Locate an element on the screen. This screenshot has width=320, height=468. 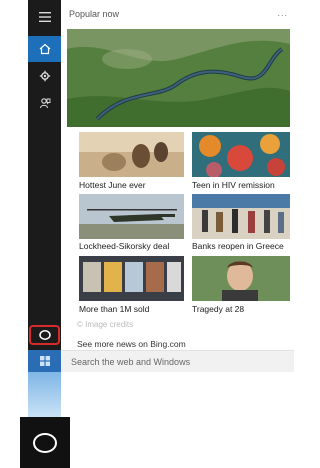
virus-image is located at coordinates (241, 154).